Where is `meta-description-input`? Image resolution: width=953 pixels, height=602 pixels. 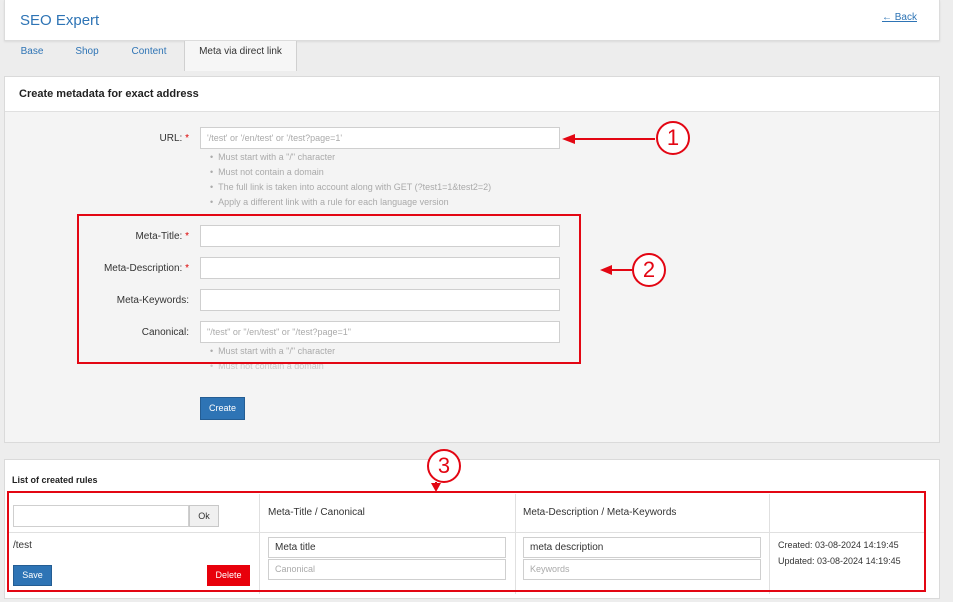 meta-description-input is located at coordinates (380, 268).